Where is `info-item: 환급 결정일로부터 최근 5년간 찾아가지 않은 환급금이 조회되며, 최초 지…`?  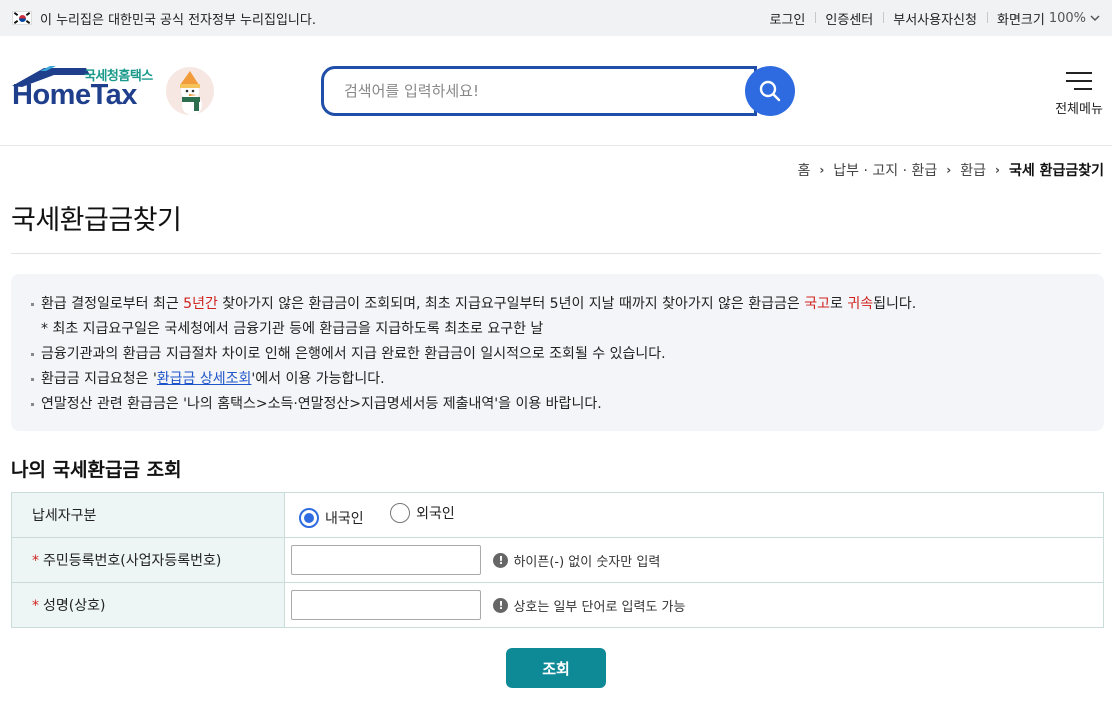
info-item: 환급 결정일로부터 최근 5년간 찾아가지 않은 환급금이 조회되며, 최초 지… is located at coordinates (557, 304).